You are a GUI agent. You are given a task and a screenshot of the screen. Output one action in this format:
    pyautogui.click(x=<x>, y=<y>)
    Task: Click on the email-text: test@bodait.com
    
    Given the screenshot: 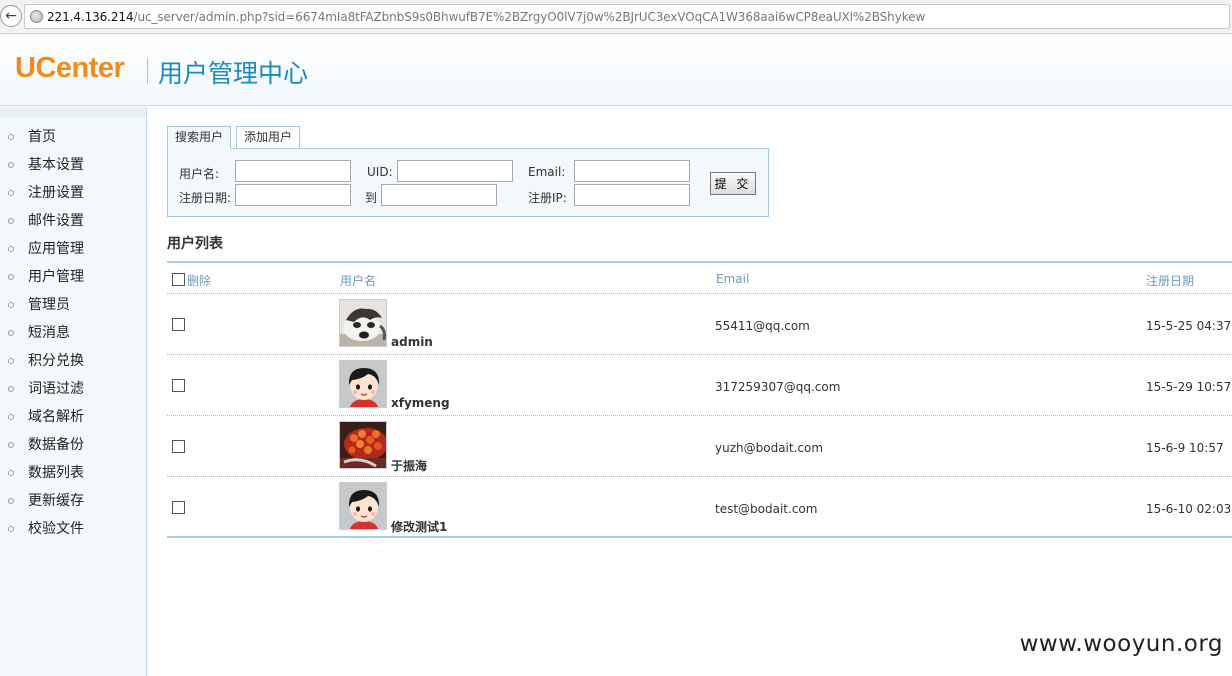 What is the action you would take?
    pyautogui.click(x=766, y=509)
    